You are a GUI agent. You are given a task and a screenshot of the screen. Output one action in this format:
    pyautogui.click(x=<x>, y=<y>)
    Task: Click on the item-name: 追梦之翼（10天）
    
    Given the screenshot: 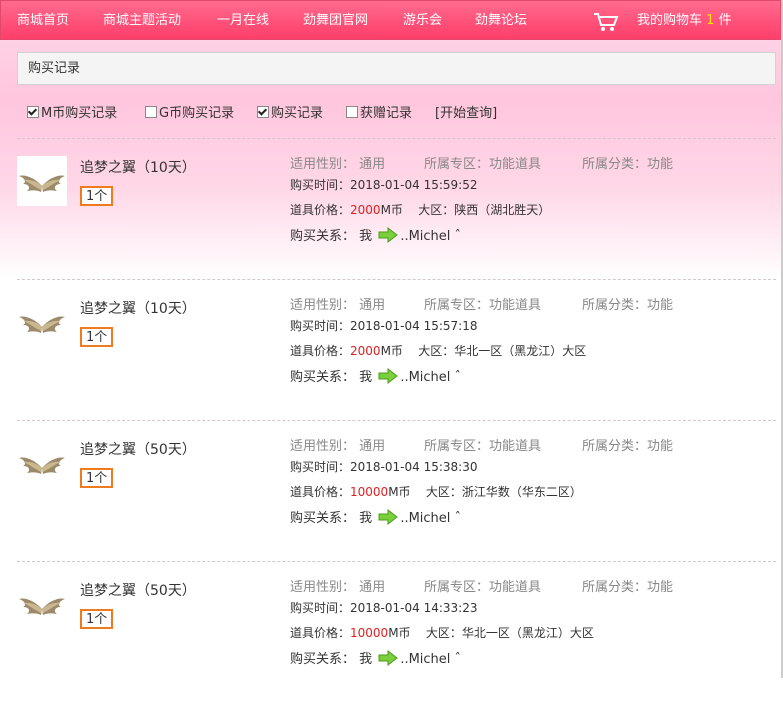 What is the action you would take?
    pyautogui.click(x=138, y=168)
    